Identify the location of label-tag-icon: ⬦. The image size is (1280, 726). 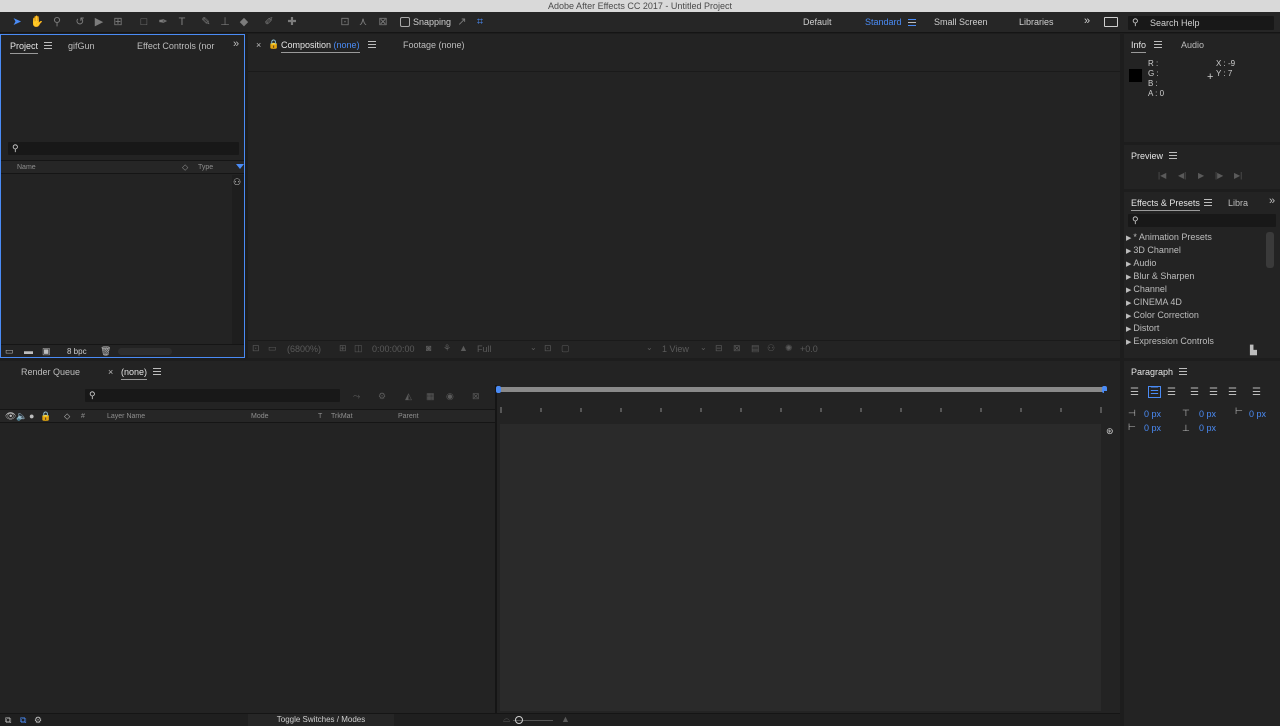
(67, 416).